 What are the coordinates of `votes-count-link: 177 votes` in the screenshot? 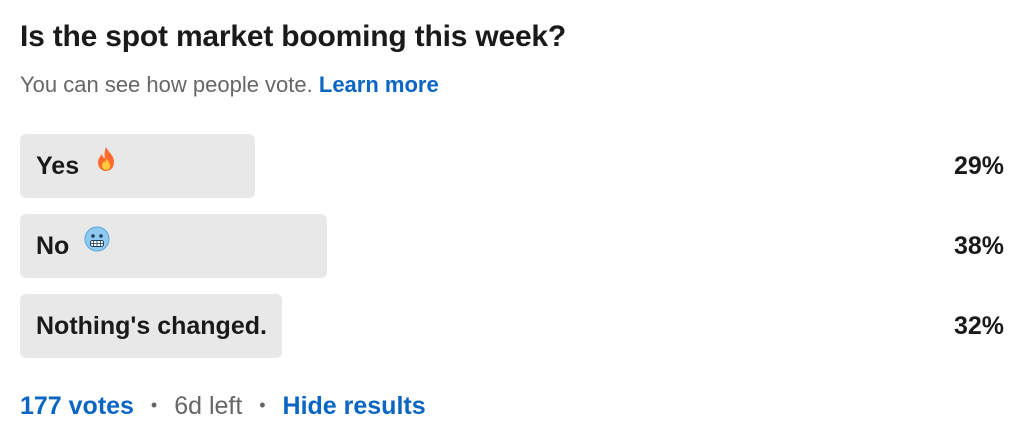 It's located at (77, 406).